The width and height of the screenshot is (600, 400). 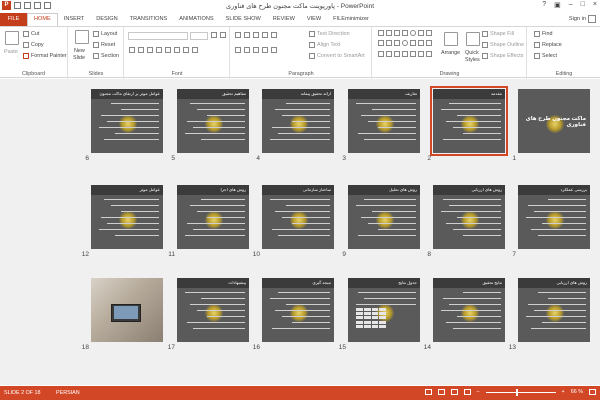 What do you see at coordinates (451, 39) in the screenshot?
I see `arrange-icon` at bounding box center [451, 39].